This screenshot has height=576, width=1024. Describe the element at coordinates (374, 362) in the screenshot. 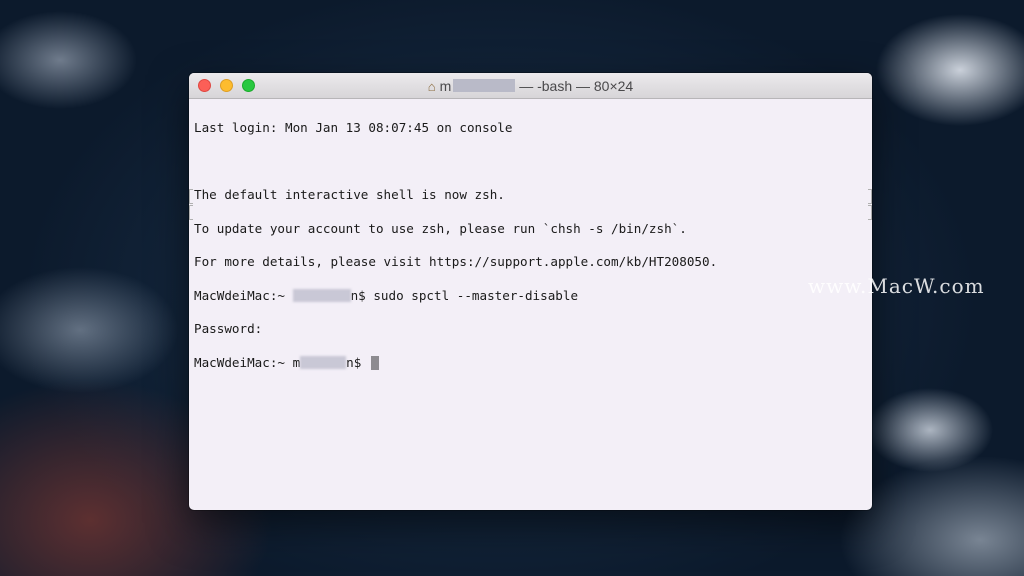

I see `text-cursor` at that location.